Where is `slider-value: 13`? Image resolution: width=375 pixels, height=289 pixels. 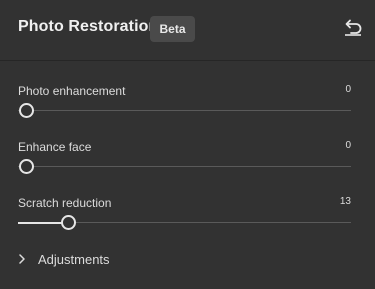
slider-value: 13 is located at coordinates (345, 201).